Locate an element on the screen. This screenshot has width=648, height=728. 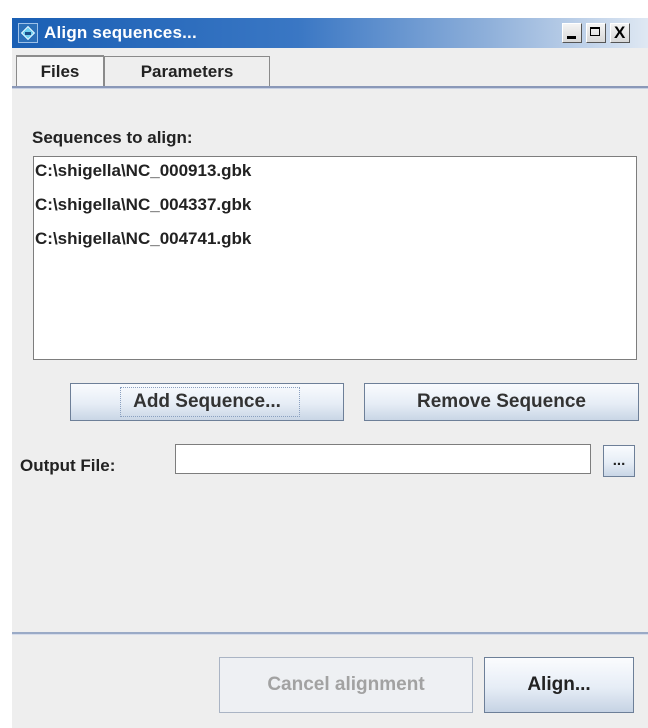
tab-files: Files is located at coordinates (60, 71).